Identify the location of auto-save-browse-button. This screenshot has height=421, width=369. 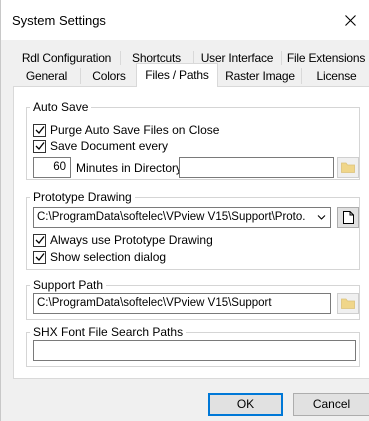
(348, 167).